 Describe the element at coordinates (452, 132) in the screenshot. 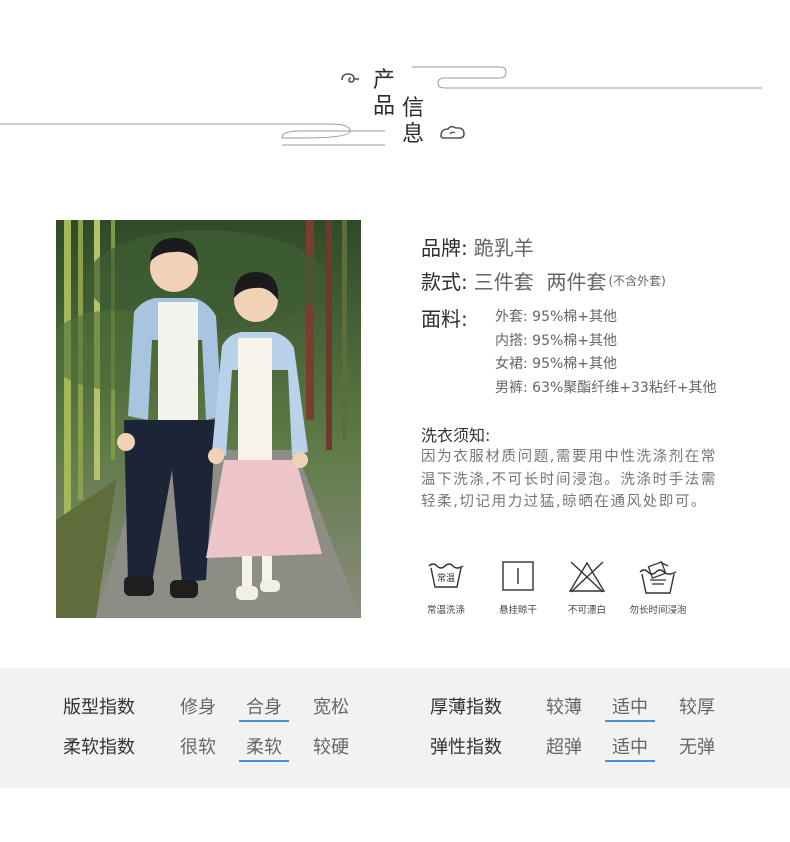

I see `cloud-icon-right` at that location.